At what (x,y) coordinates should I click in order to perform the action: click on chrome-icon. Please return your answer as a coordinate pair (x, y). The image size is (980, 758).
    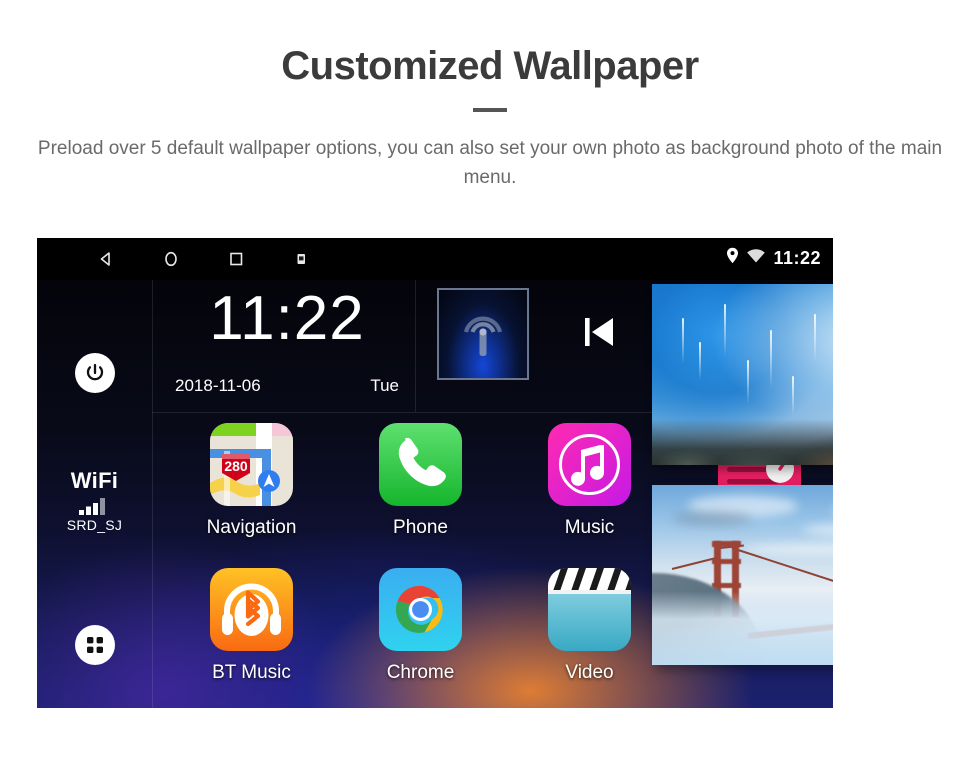
    Looking at the image, I should click on (420, 609).